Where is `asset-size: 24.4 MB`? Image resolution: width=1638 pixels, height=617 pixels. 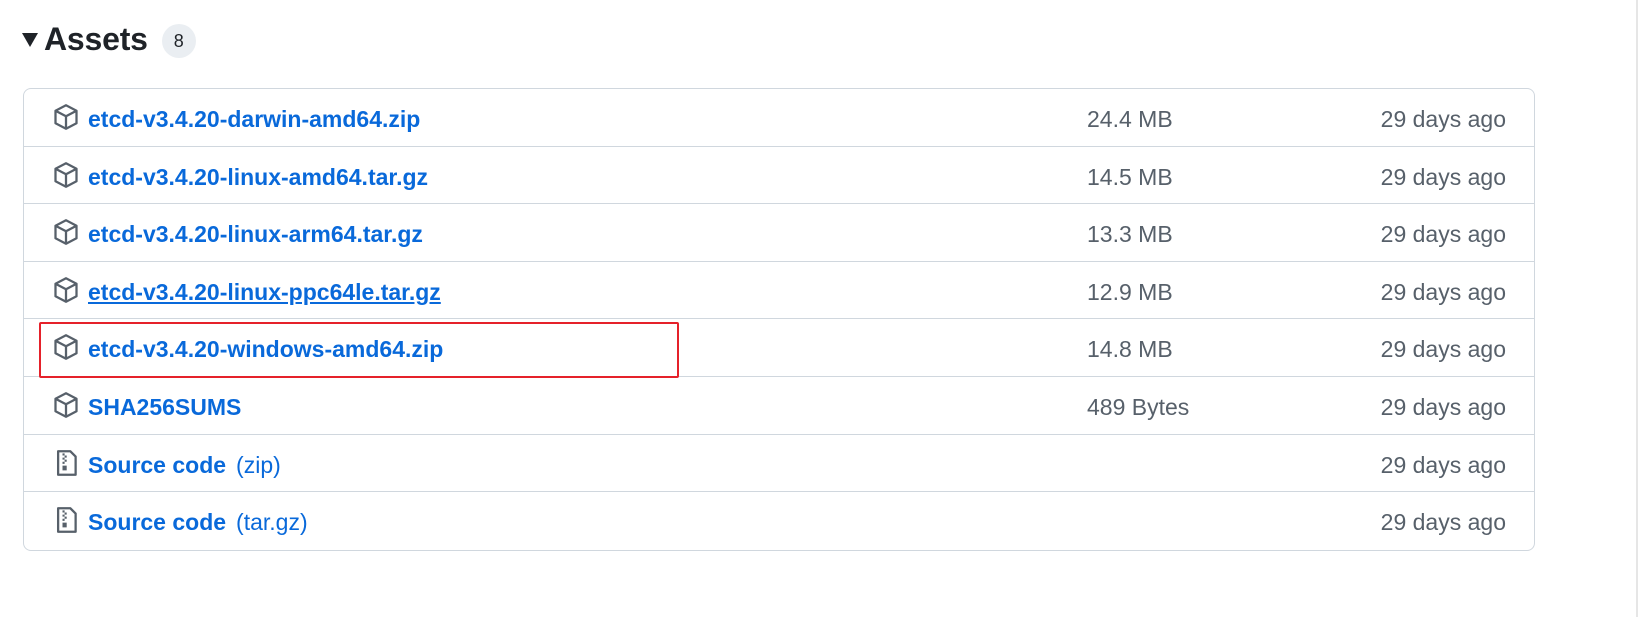 asset-size: 24.4 MB is located at coordinates (1130, 119).